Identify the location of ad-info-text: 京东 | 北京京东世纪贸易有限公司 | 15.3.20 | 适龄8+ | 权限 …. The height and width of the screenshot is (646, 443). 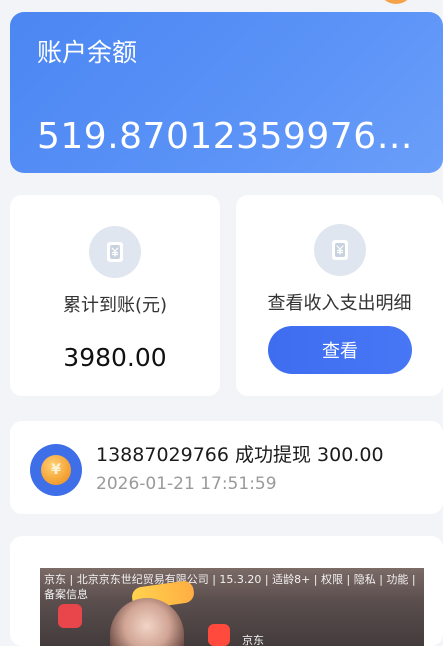
(233, 587).